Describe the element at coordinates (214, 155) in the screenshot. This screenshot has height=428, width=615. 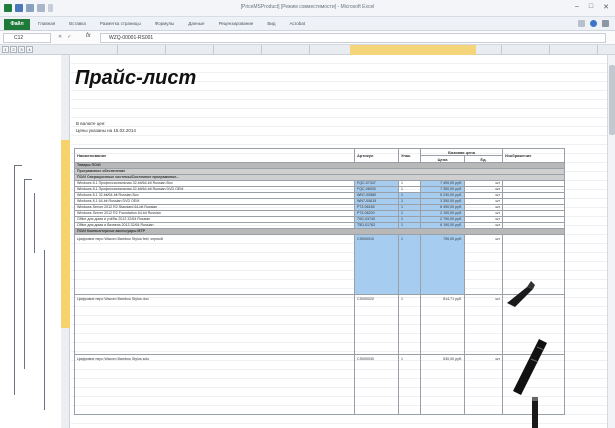
I see `header-name: Наименование` at that location.